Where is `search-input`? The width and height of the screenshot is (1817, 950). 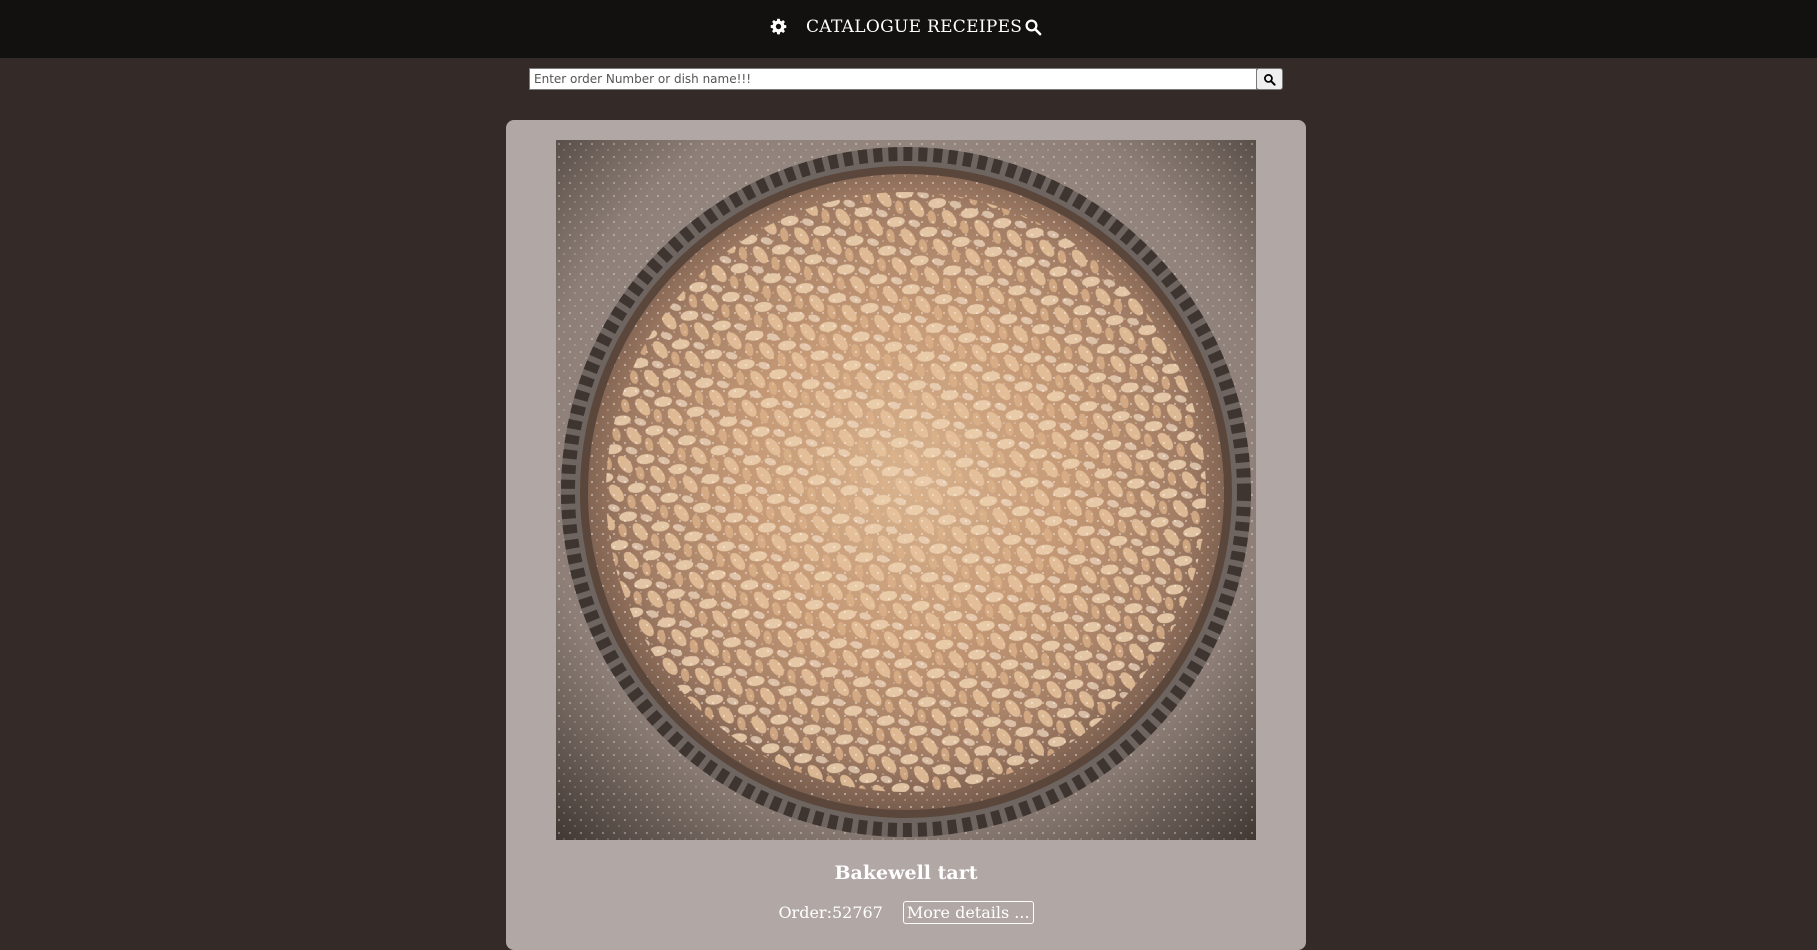 search-input is located at coordinates (893, 79).